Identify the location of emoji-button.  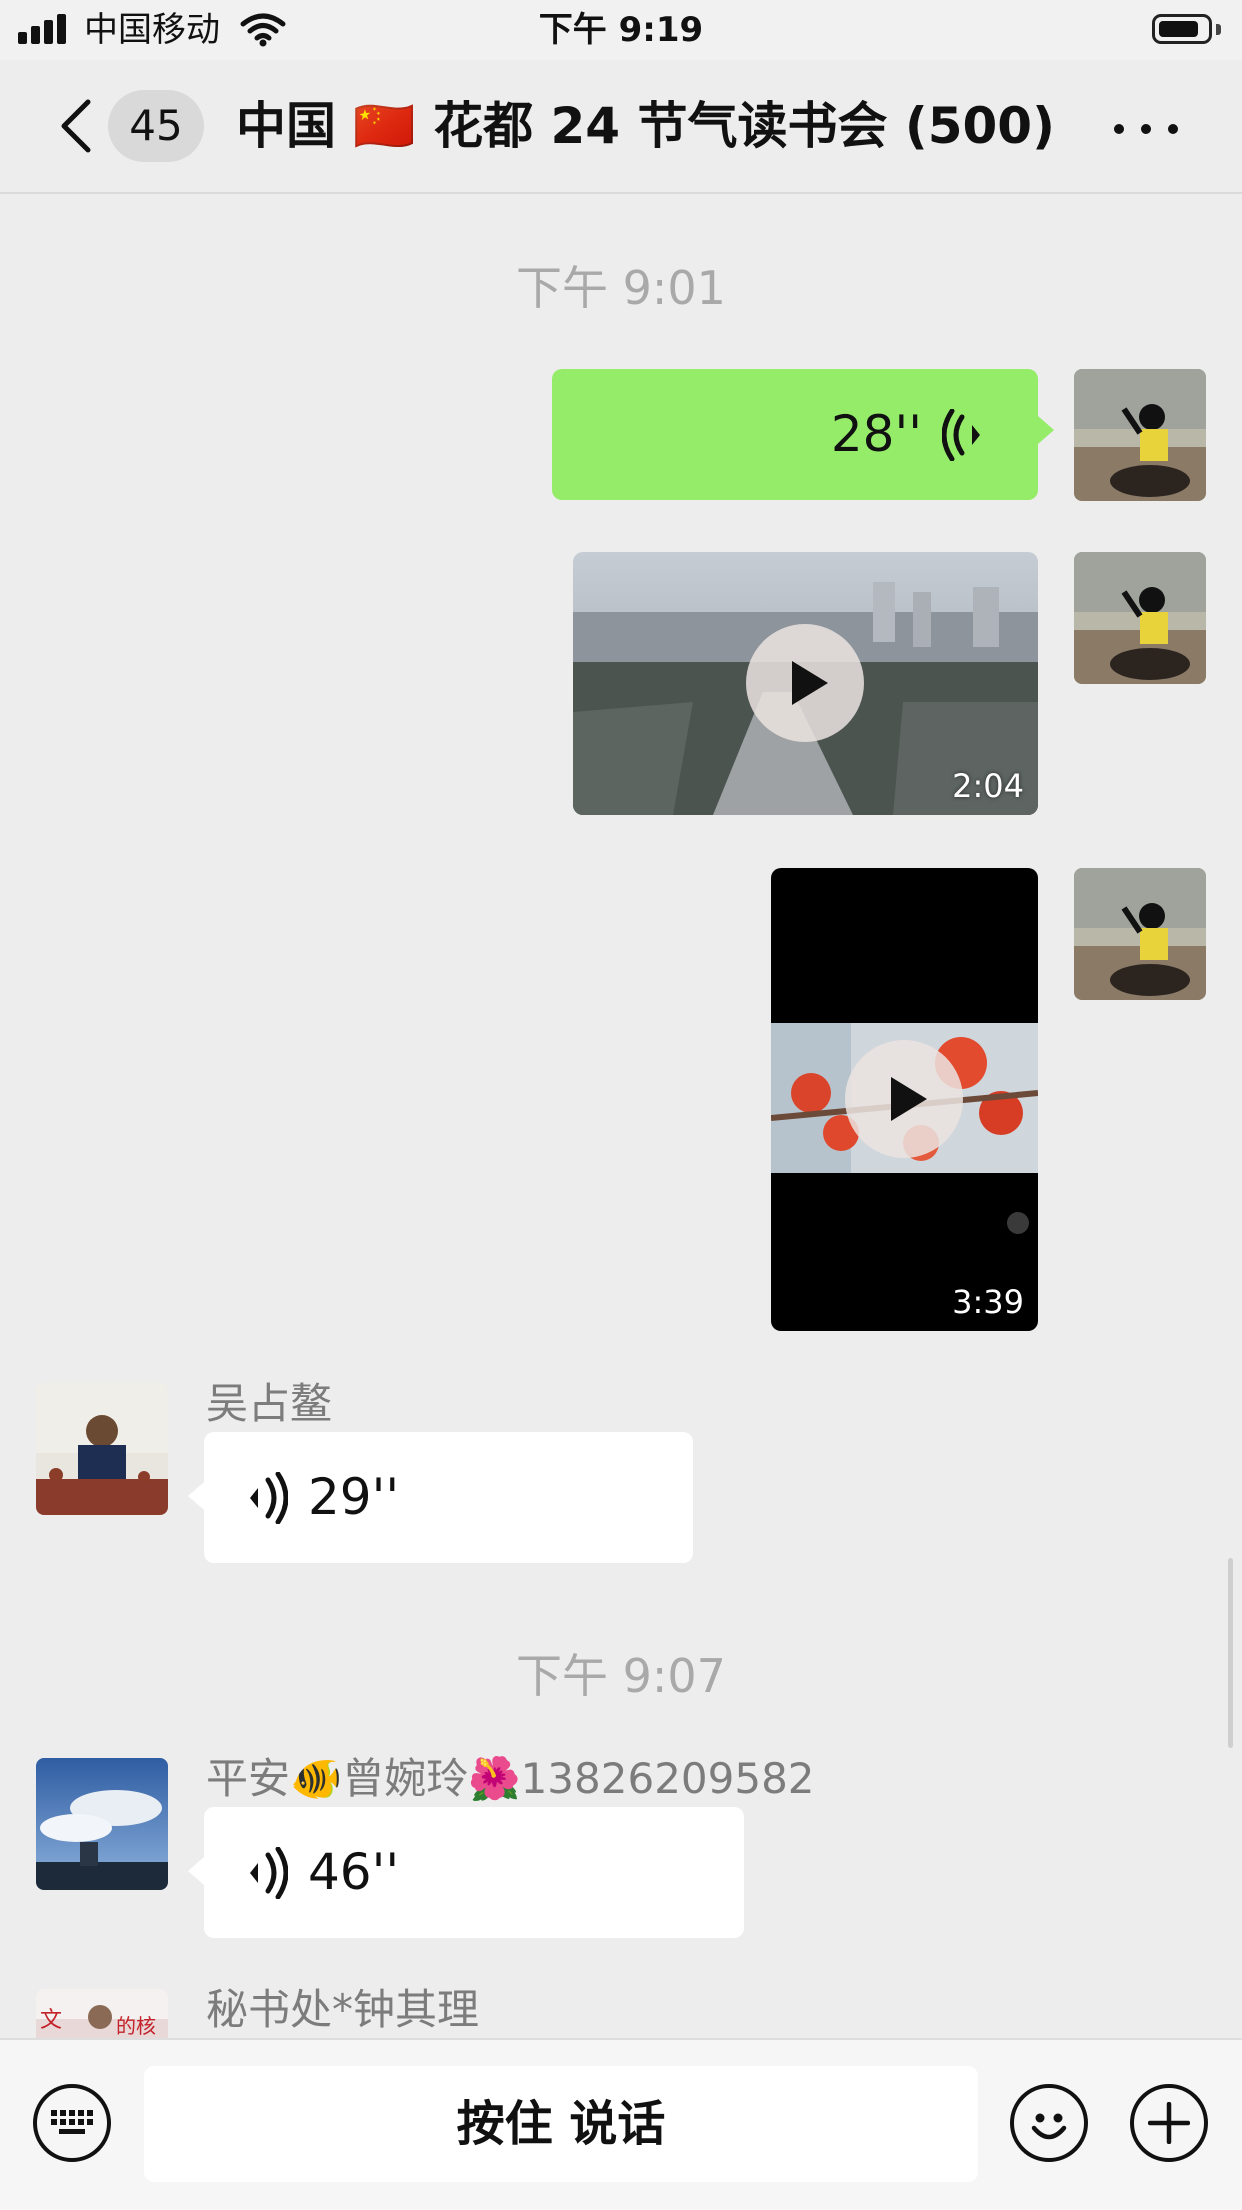
(1049, 2123).